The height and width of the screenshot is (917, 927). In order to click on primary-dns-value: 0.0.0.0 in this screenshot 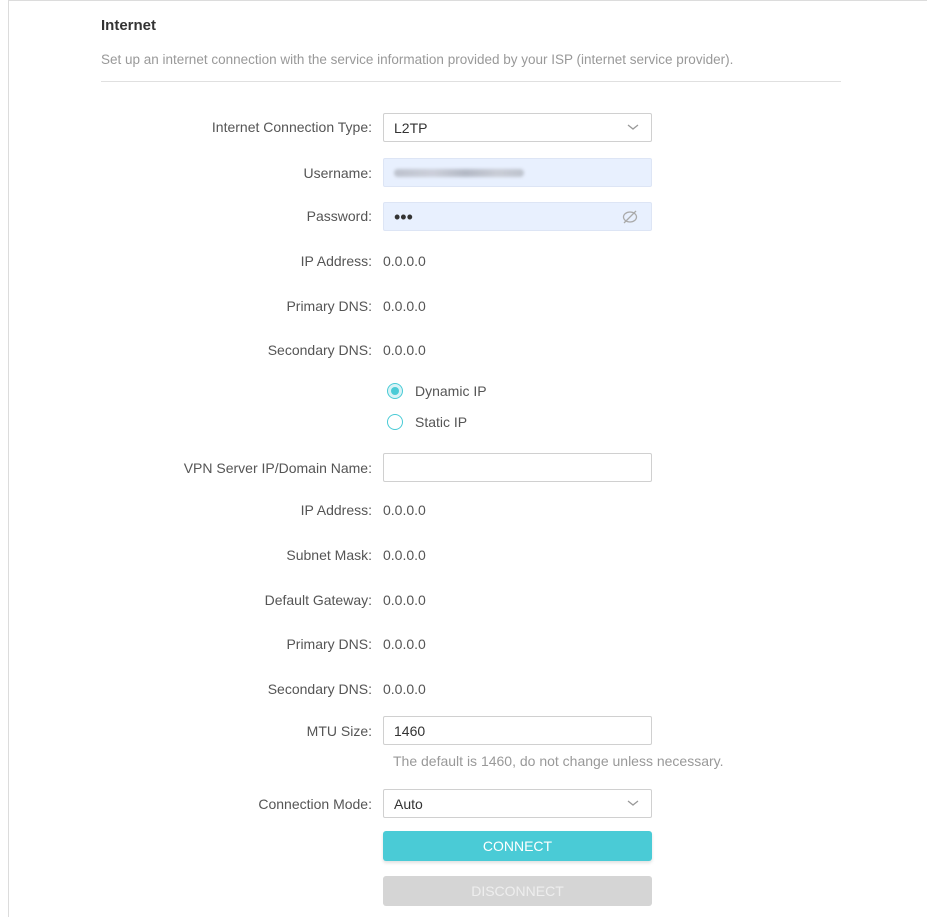, I will do `click(404, 306)`.